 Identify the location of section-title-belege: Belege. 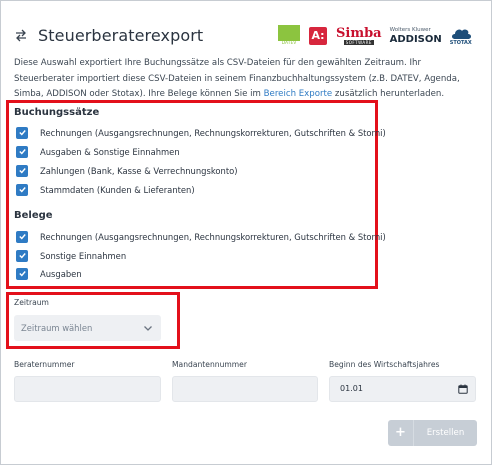
(33, 215).